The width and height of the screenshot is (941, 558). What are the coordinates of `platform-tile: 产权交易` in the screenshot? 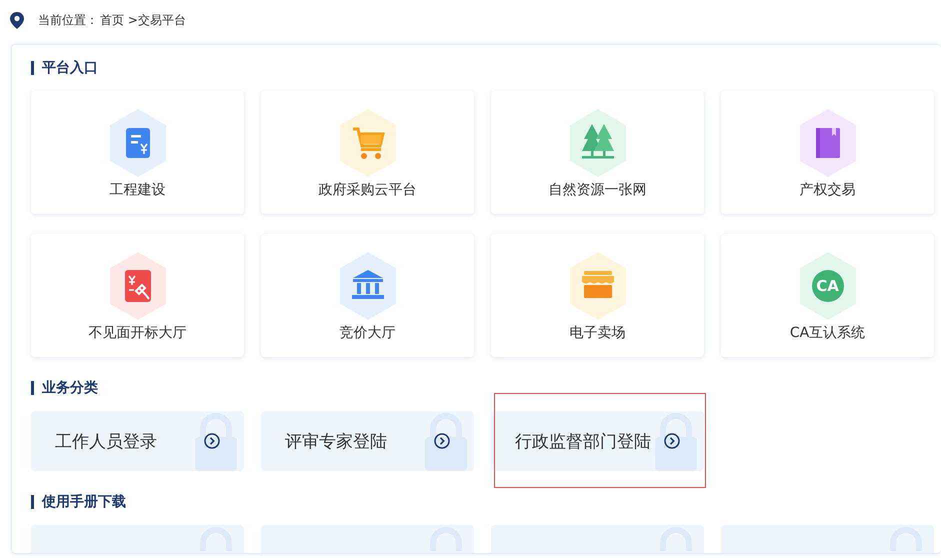 It's located at (827, 152).